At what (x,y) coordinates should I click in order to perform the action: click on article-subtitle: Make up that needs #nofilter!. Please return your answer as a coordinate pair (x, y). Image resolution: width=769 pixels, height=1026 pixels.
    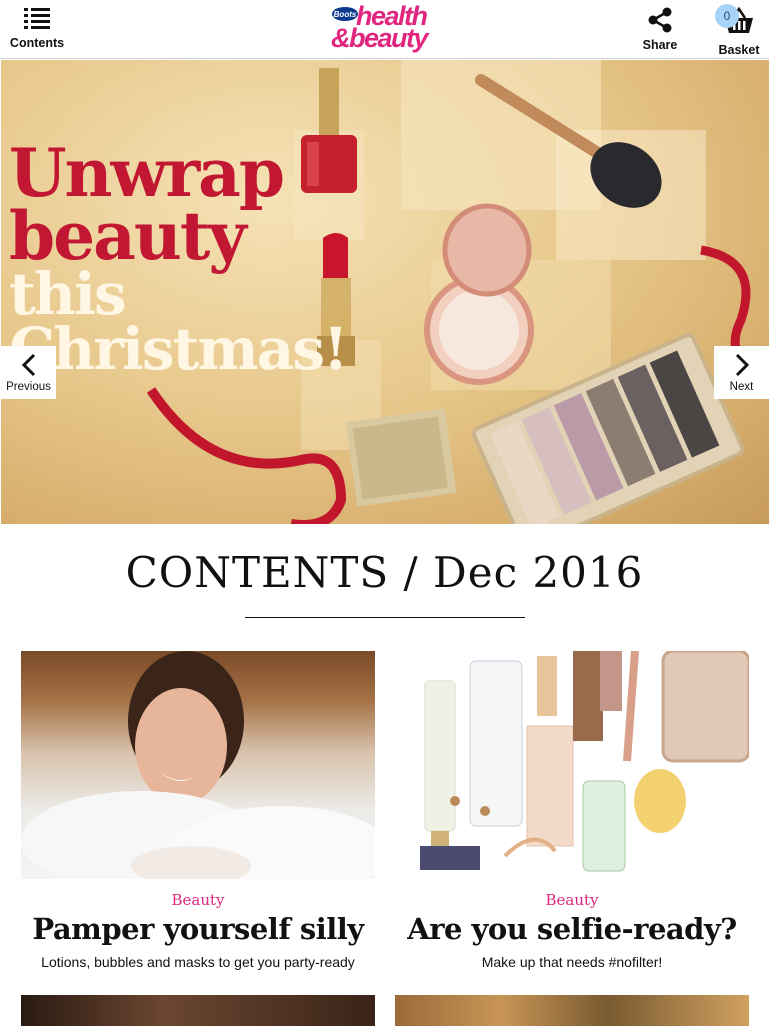
    Looking at the image, I should click on (572, 962).